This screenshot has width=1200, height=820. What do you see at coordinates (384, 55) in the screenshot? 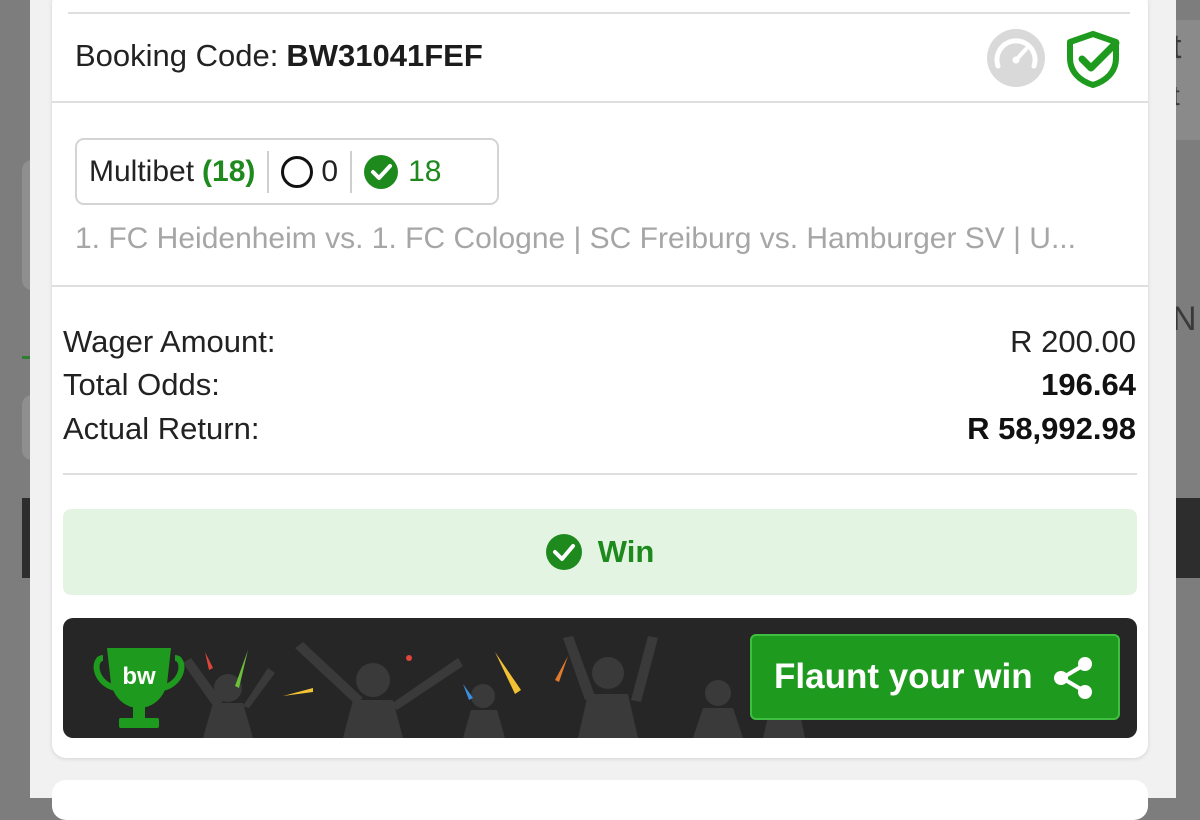
I see `booking-code-value: BW31041FEF` at bounding box center [384, 55].